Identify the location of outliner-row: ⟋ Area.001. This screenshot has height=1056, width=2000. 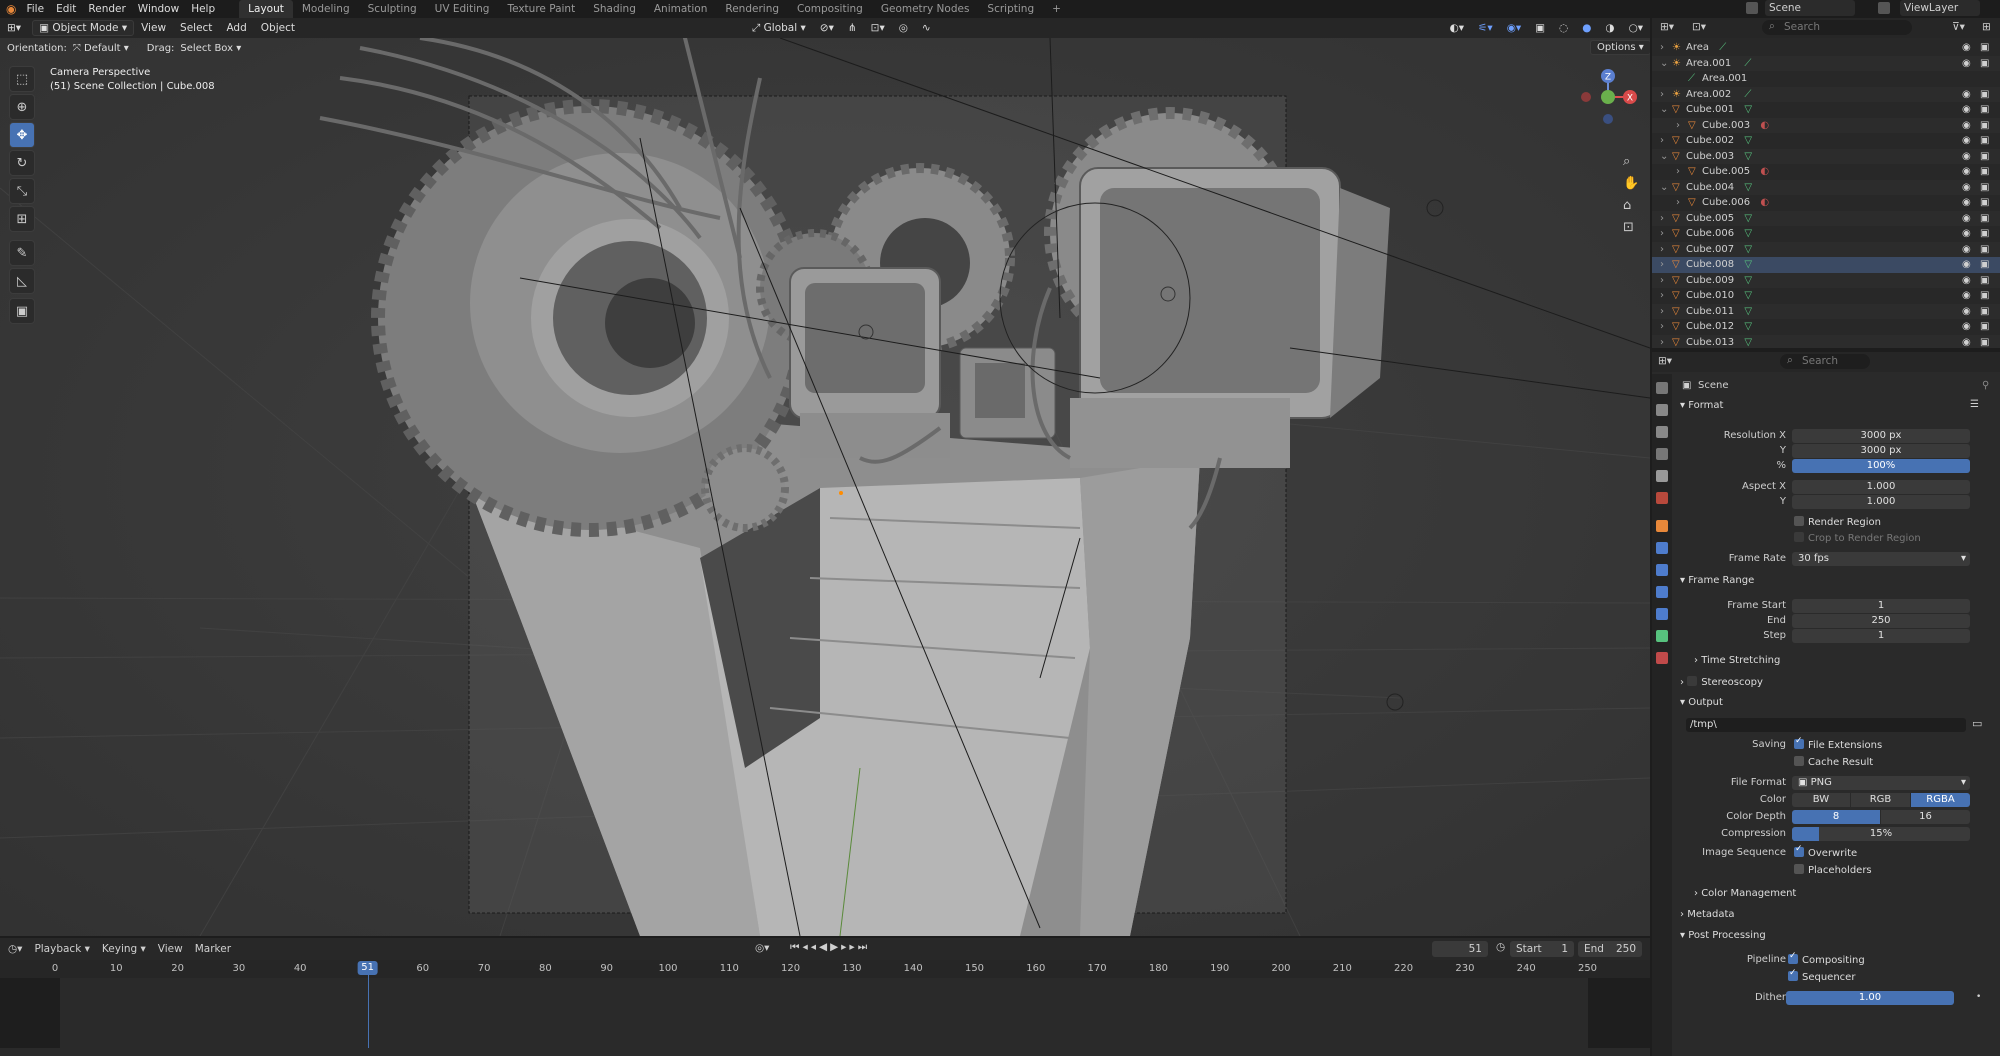
(1826, 79).